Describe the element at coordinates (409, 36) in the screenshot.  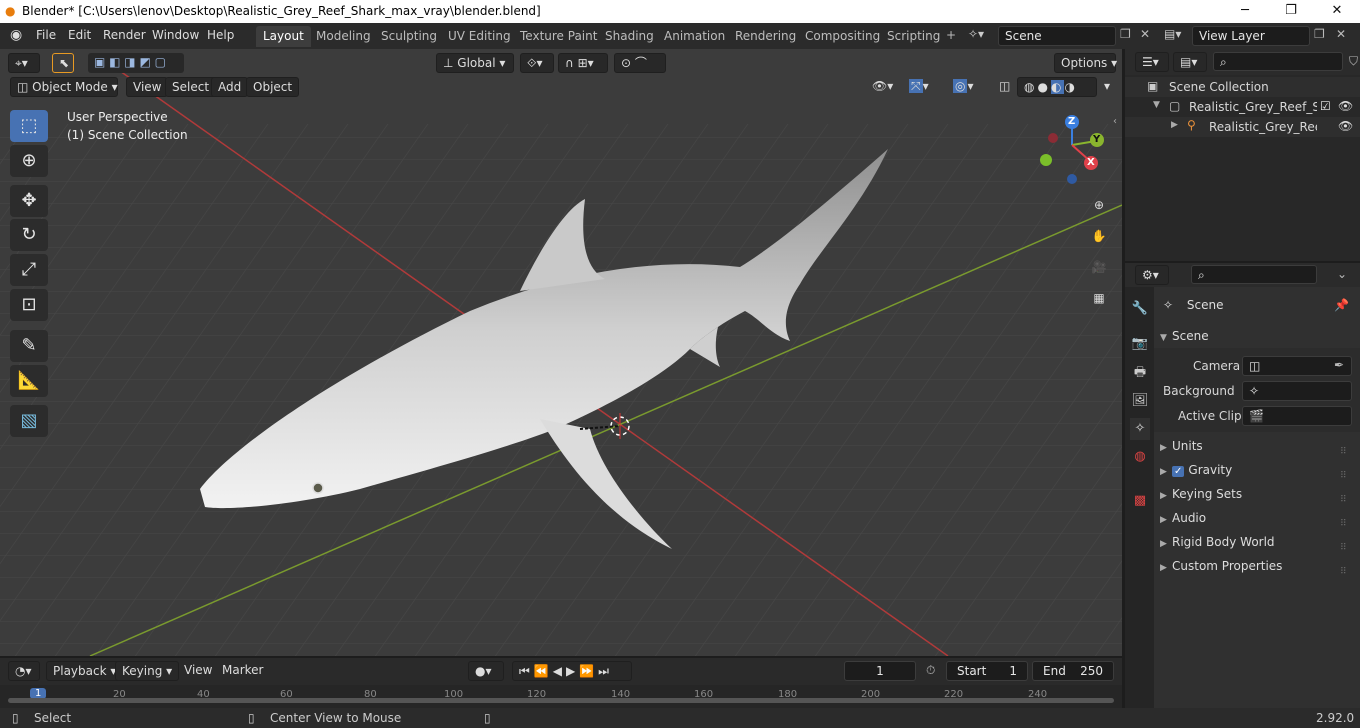
I see `tab-sculpting: Sculpting` at that location.